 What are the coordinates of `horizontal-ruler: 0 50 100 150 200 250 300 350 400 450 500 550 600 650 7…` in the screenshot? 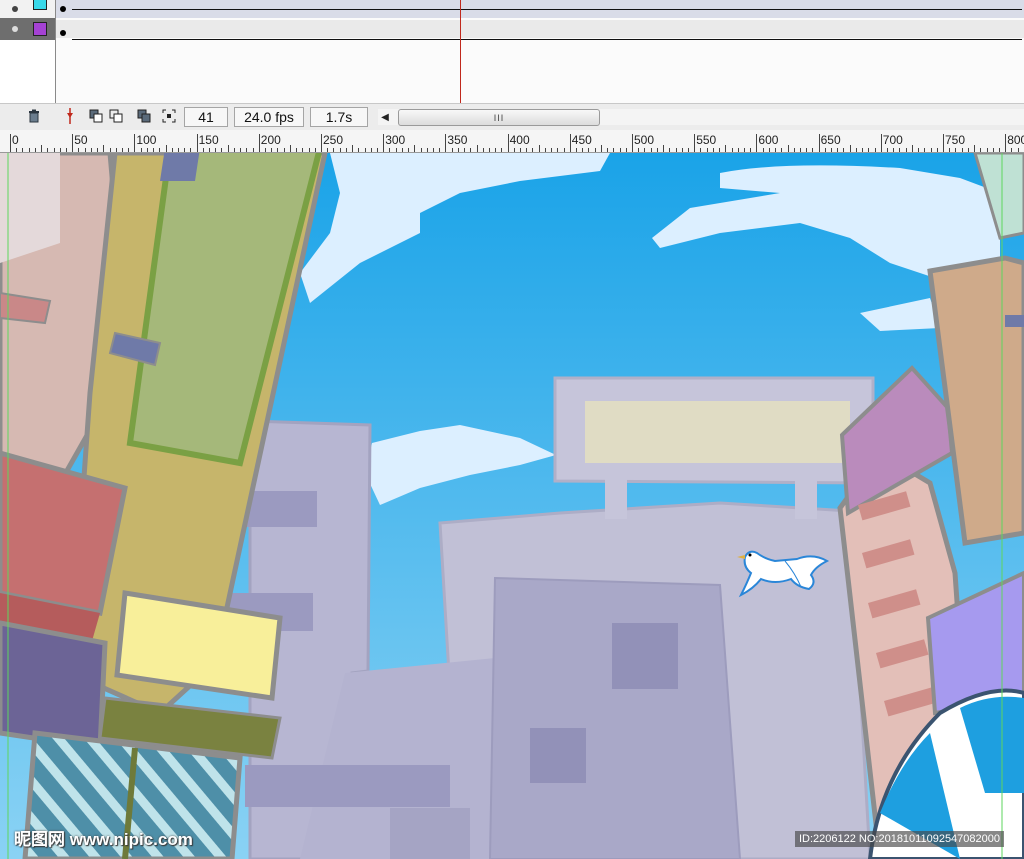 It's located at (512, 141).